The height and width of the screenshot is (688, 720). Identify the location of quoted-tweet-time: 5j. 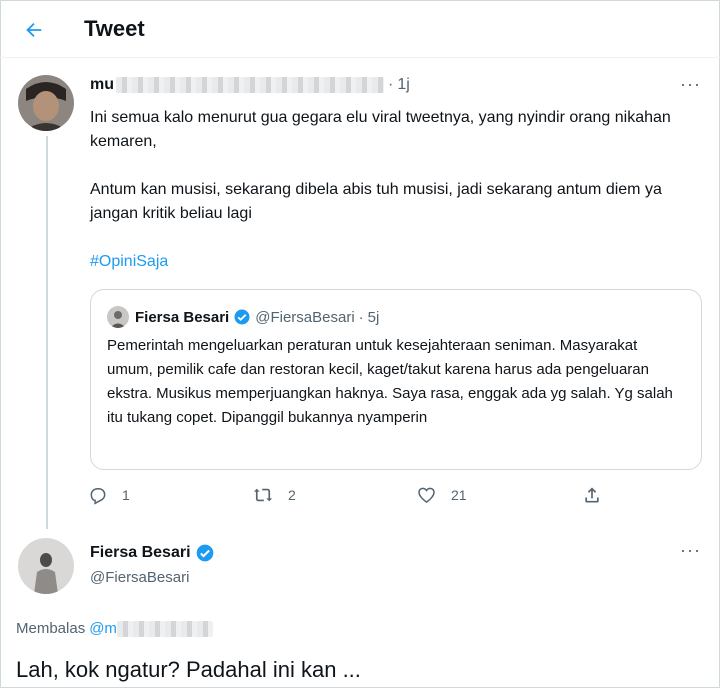
(373, 317).